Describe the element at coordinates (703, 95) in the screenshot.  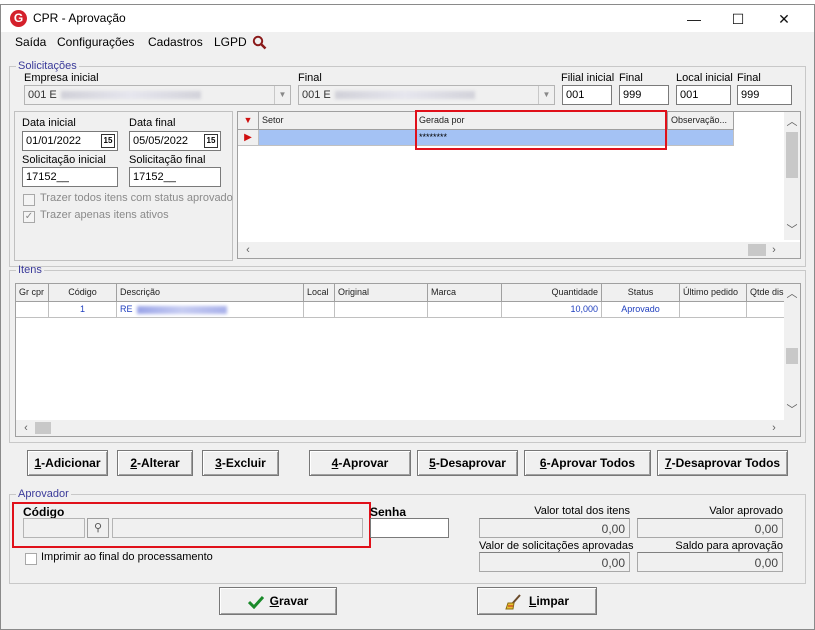
I see `local-inicial-input: 001` at that location.